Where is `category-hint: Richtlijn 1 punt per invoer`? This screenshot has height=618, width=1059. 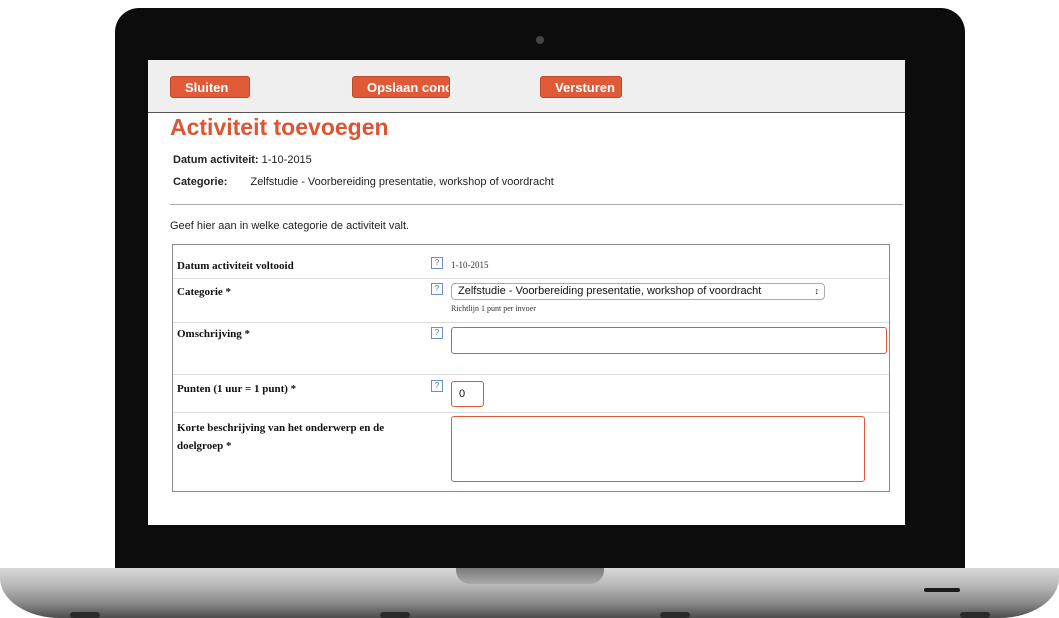
category-hint: Richtlijn 1 punt per invoer is located at coordinates (493, 308).